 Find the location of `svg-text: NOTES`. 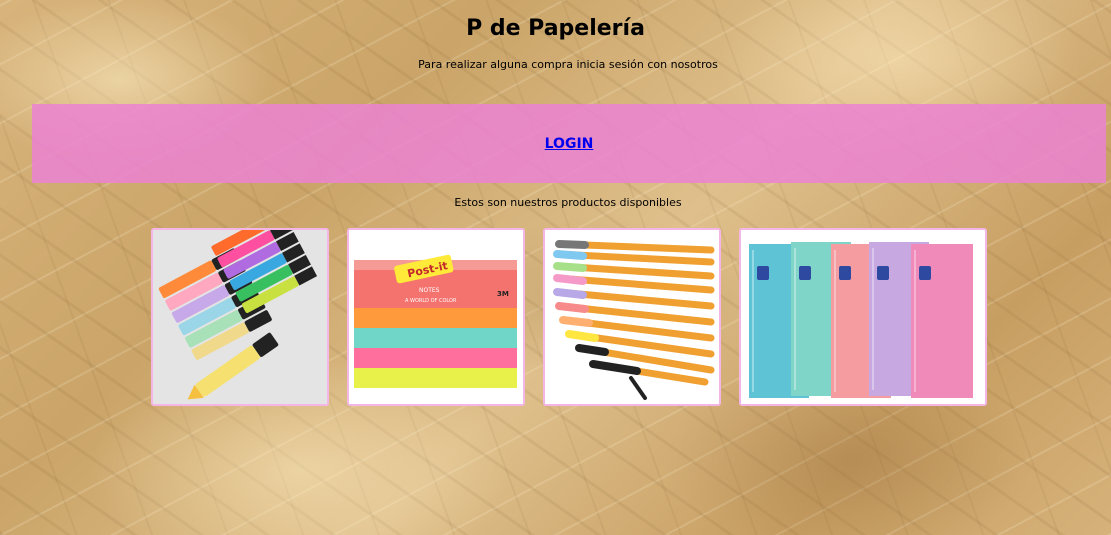

svg-text: NOTES is located at coordinates (429, 290).